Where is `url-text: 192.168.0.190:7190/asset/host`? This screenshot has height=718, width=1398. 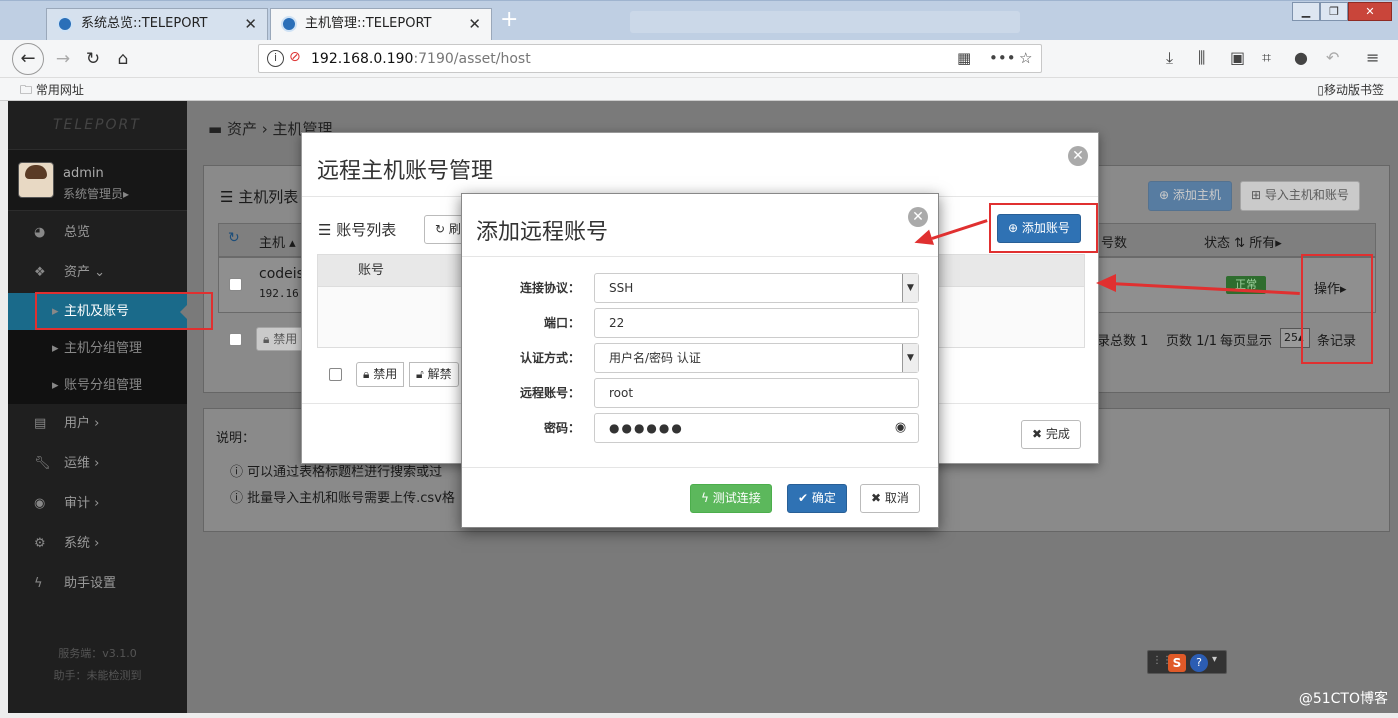
url-text: 192.168.0.190:7190/asset/host is located at coordinates (421, 59).